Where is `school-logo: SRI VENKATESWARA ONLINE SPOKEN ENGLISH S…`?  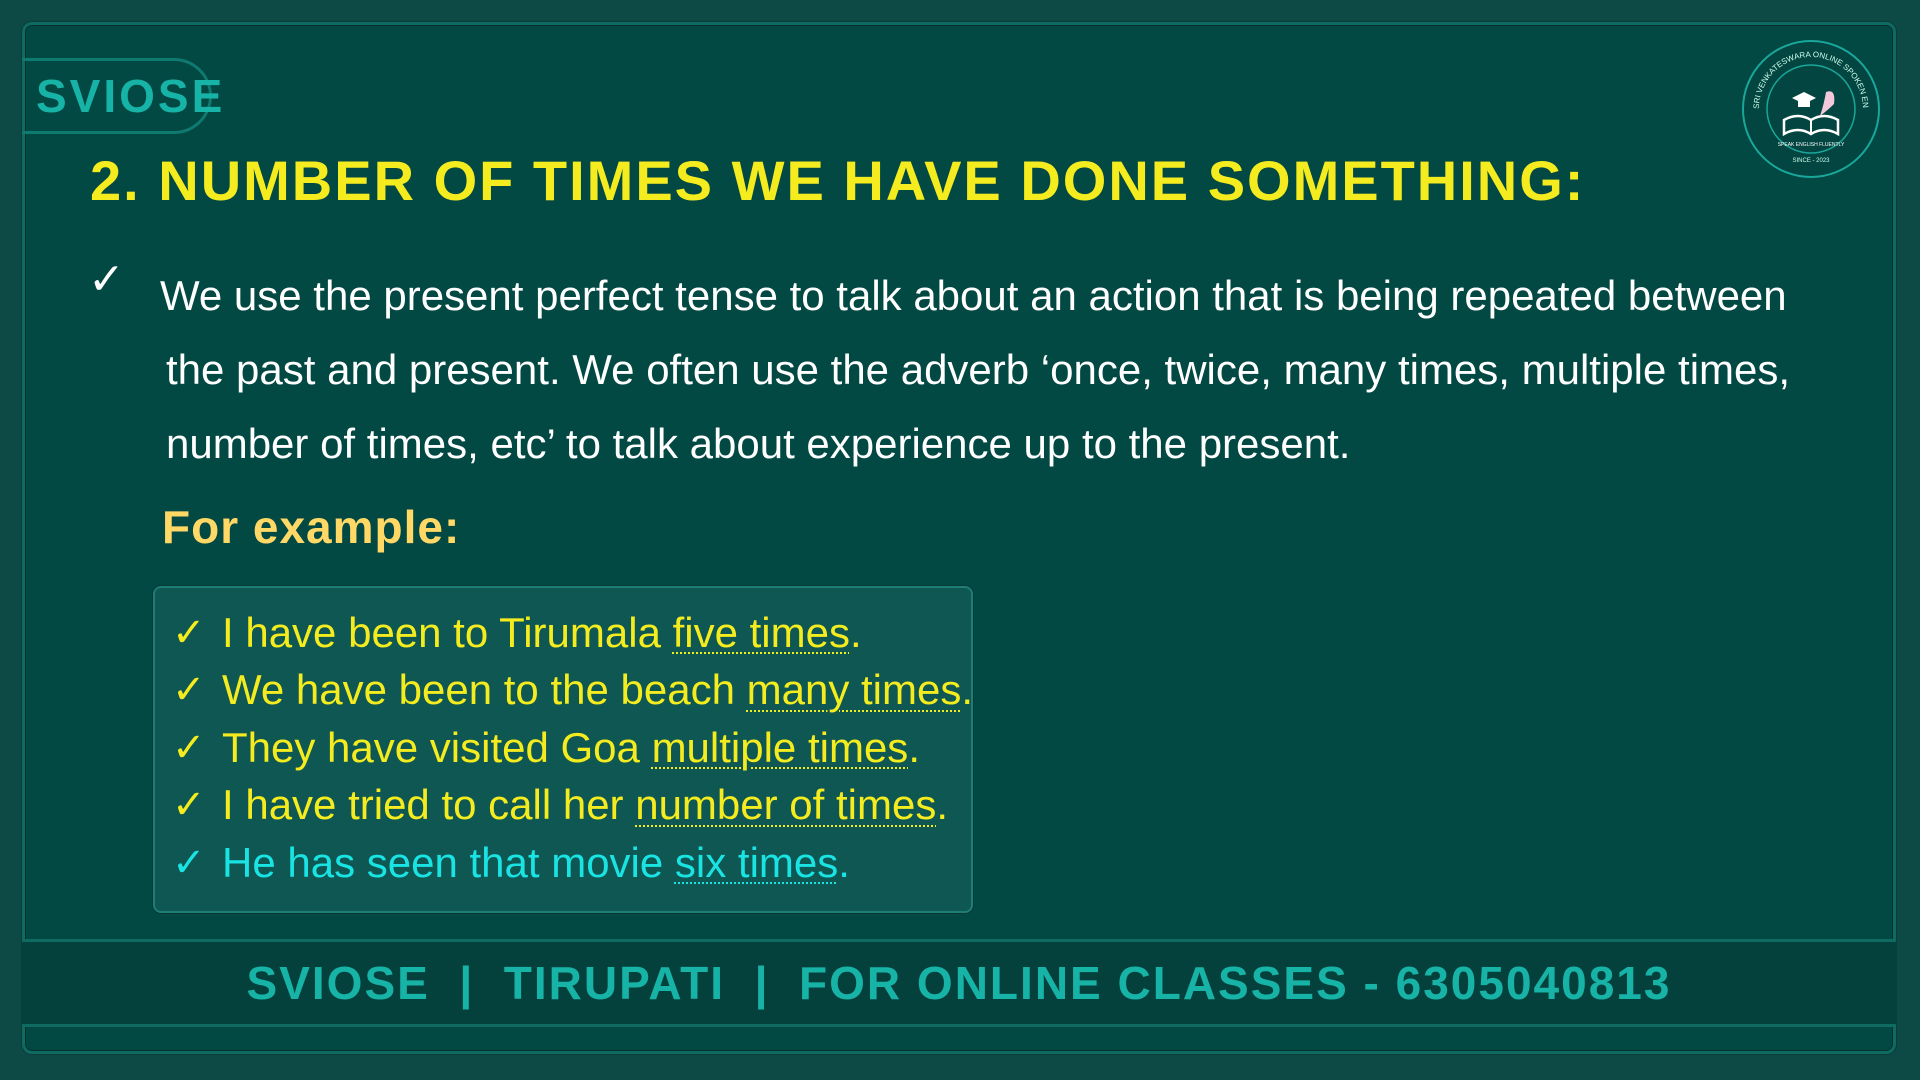 school-logo: SRI VENKATESWARA ONLINE SPOKEN ENGLISH S… is located at coordinates (1809, 105).